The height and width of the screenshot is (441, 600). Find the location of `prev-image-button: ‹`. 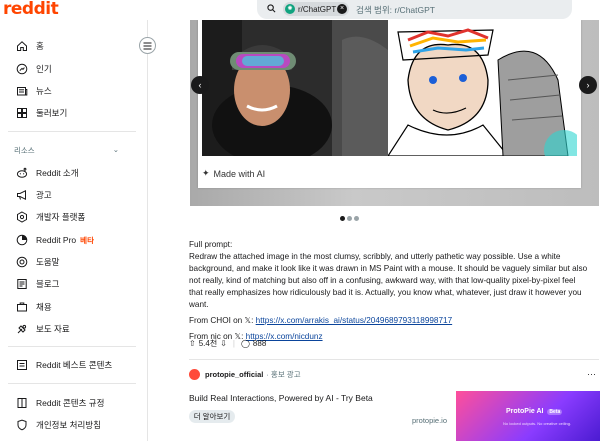

prev-image-button: ‹ is located at coordinates (200, 85).